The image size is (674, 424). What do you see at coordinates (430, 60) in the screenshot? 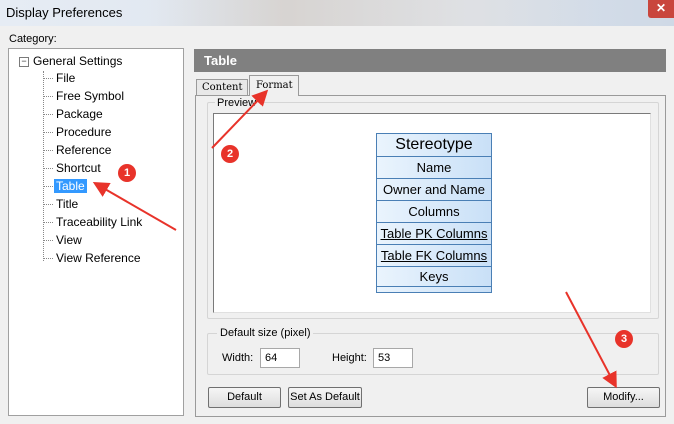
I see `panel-header: Table` at bounding box center [430, 60].